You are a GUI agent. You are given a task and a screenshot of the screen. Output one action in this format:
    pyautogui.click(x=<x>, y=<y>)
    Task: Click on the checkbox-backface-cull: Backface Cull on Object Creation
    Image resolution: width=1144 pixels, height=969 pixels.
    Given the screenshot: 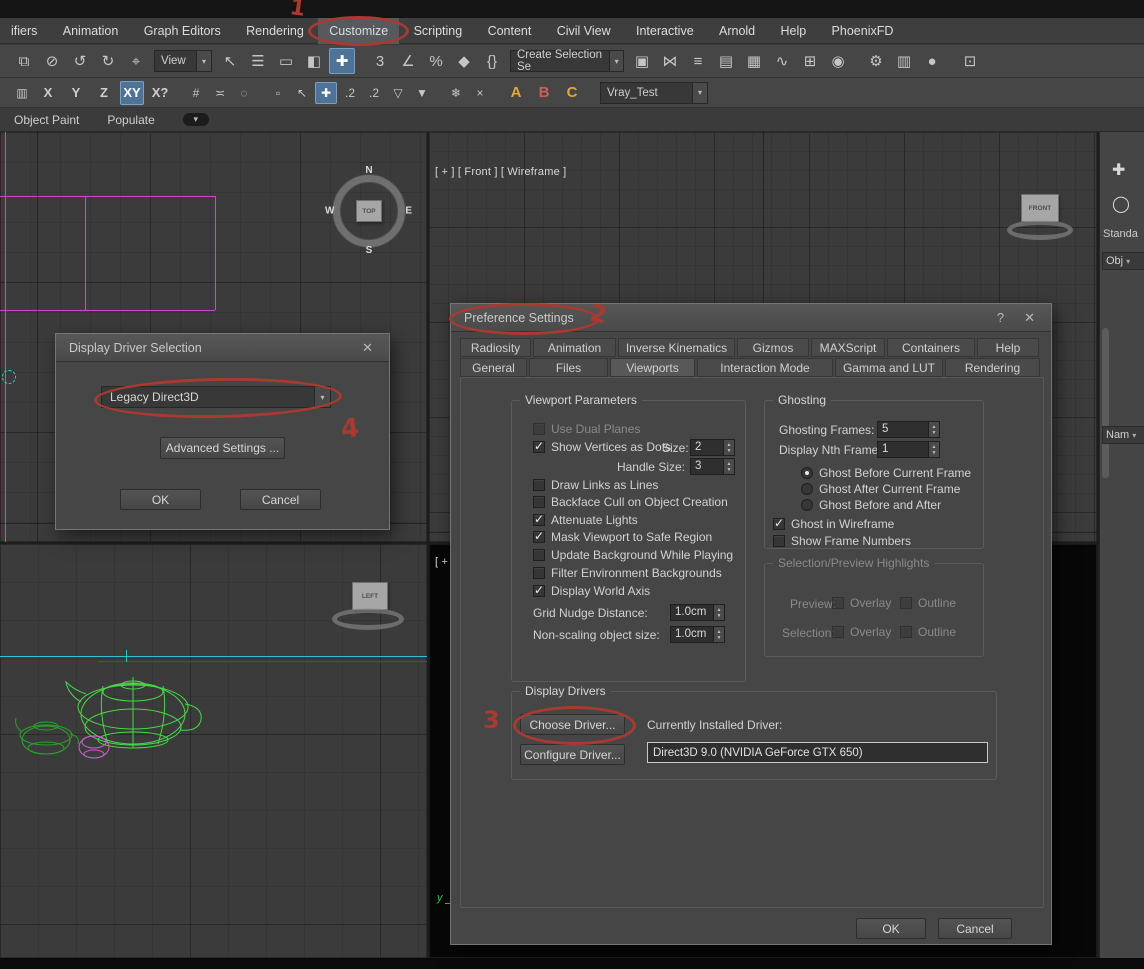 What is the action you would take?
    pyautogui.click(x=630, y=502)
    